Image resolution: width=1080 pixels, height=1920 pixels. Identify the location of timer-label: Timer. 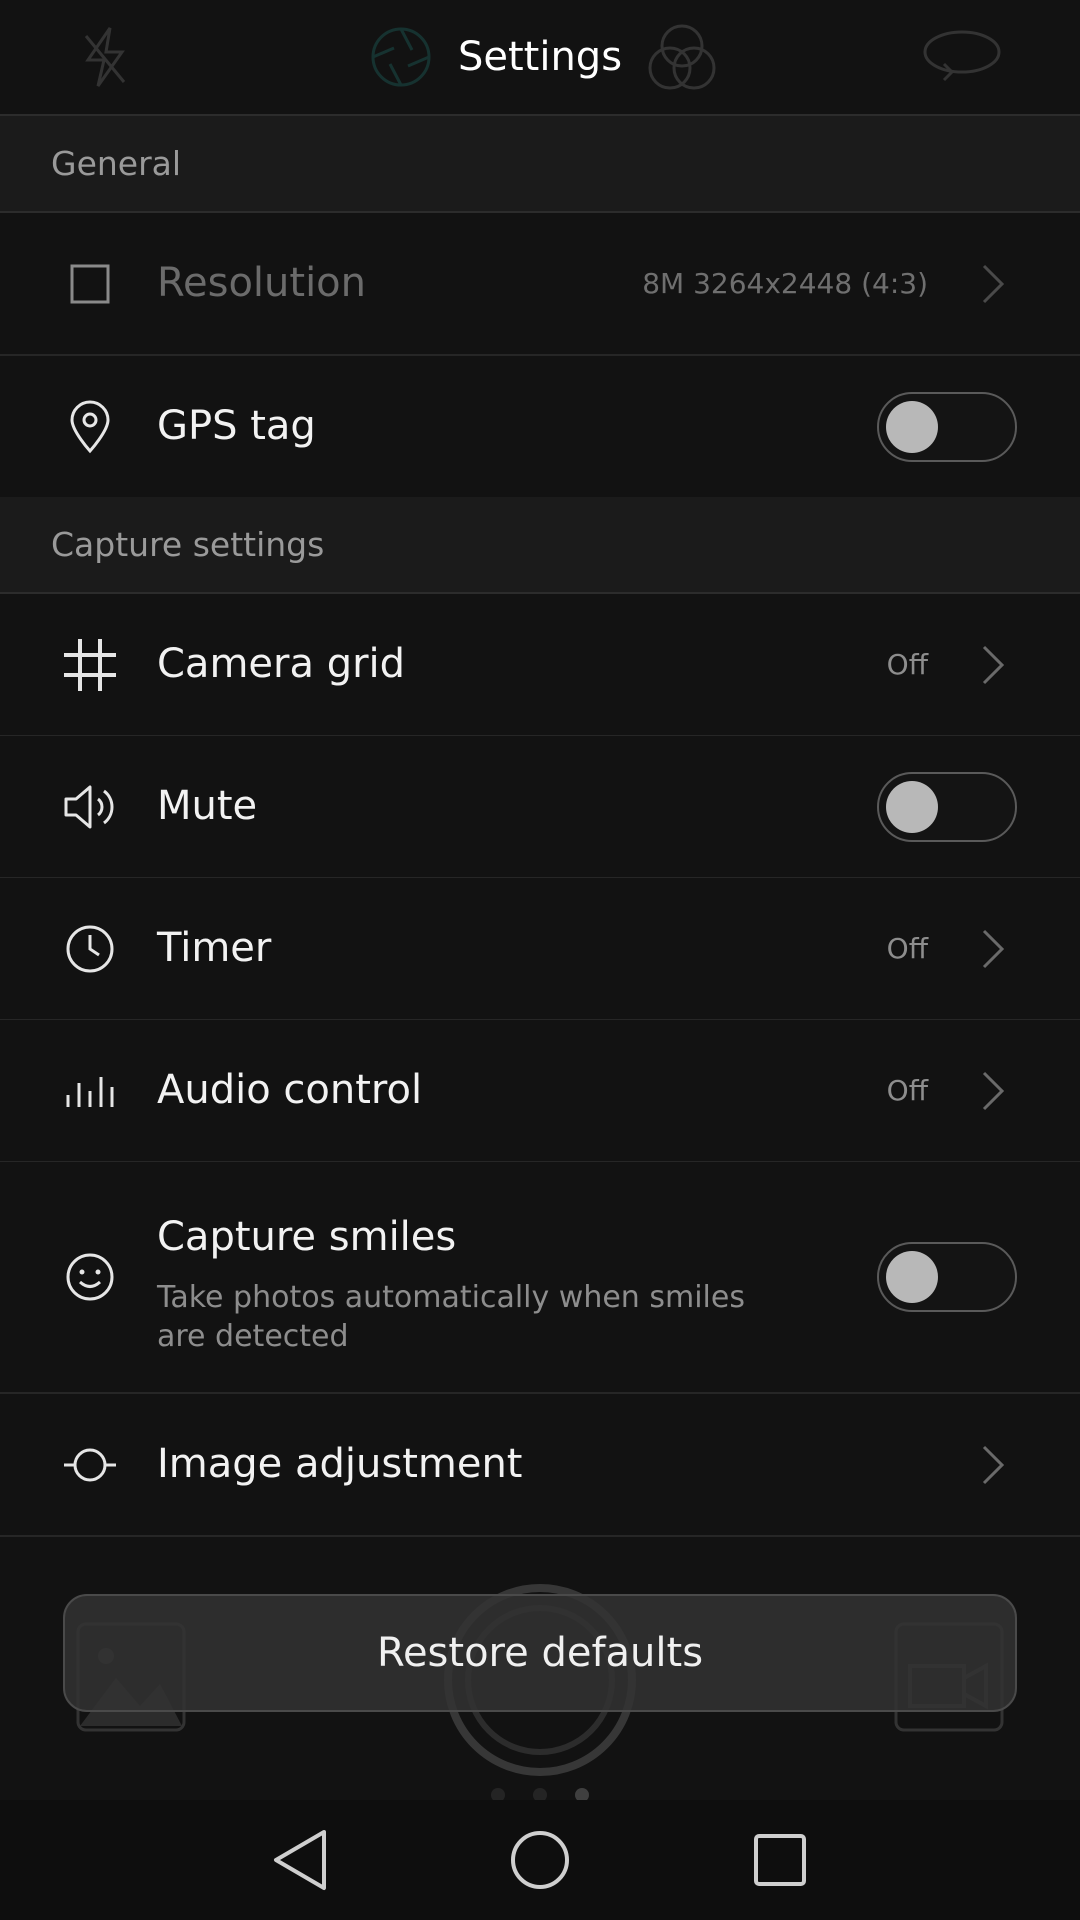
(214, 948).